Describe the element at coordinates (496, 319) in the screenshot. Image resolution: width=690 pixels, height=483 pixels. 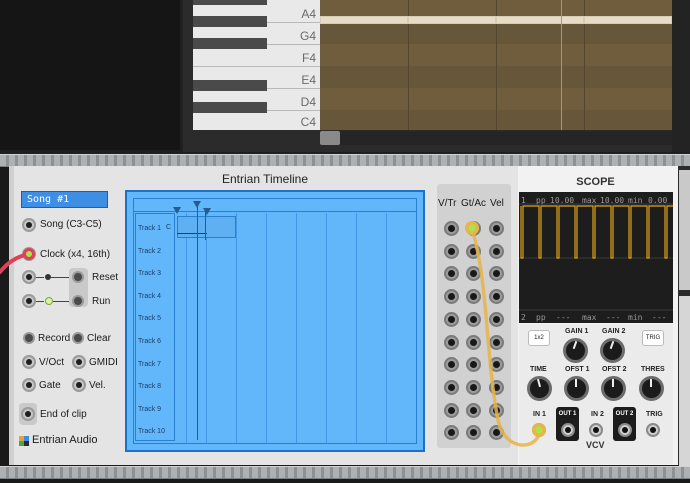
I see `track-5-vel-jack` at that location.